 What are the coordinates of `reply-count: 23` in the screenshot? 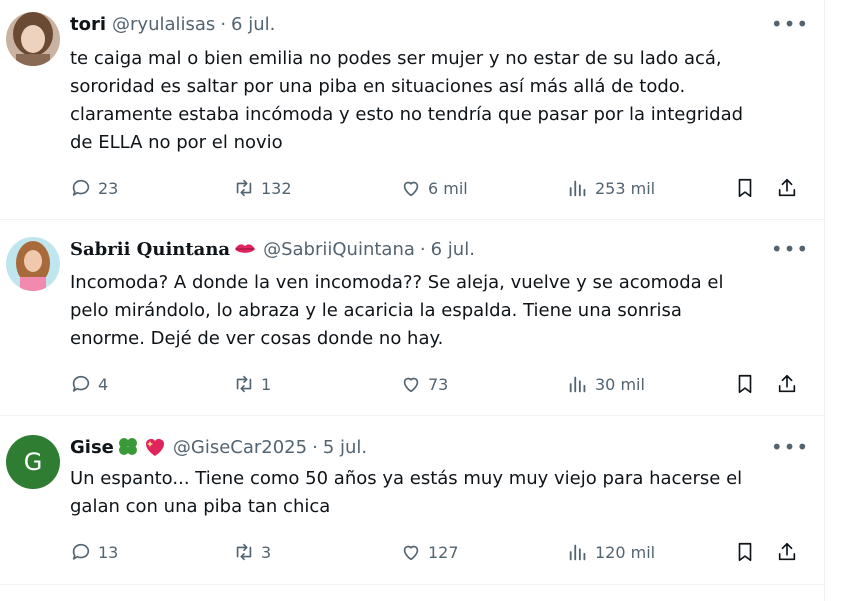 It's located at (108, 188).